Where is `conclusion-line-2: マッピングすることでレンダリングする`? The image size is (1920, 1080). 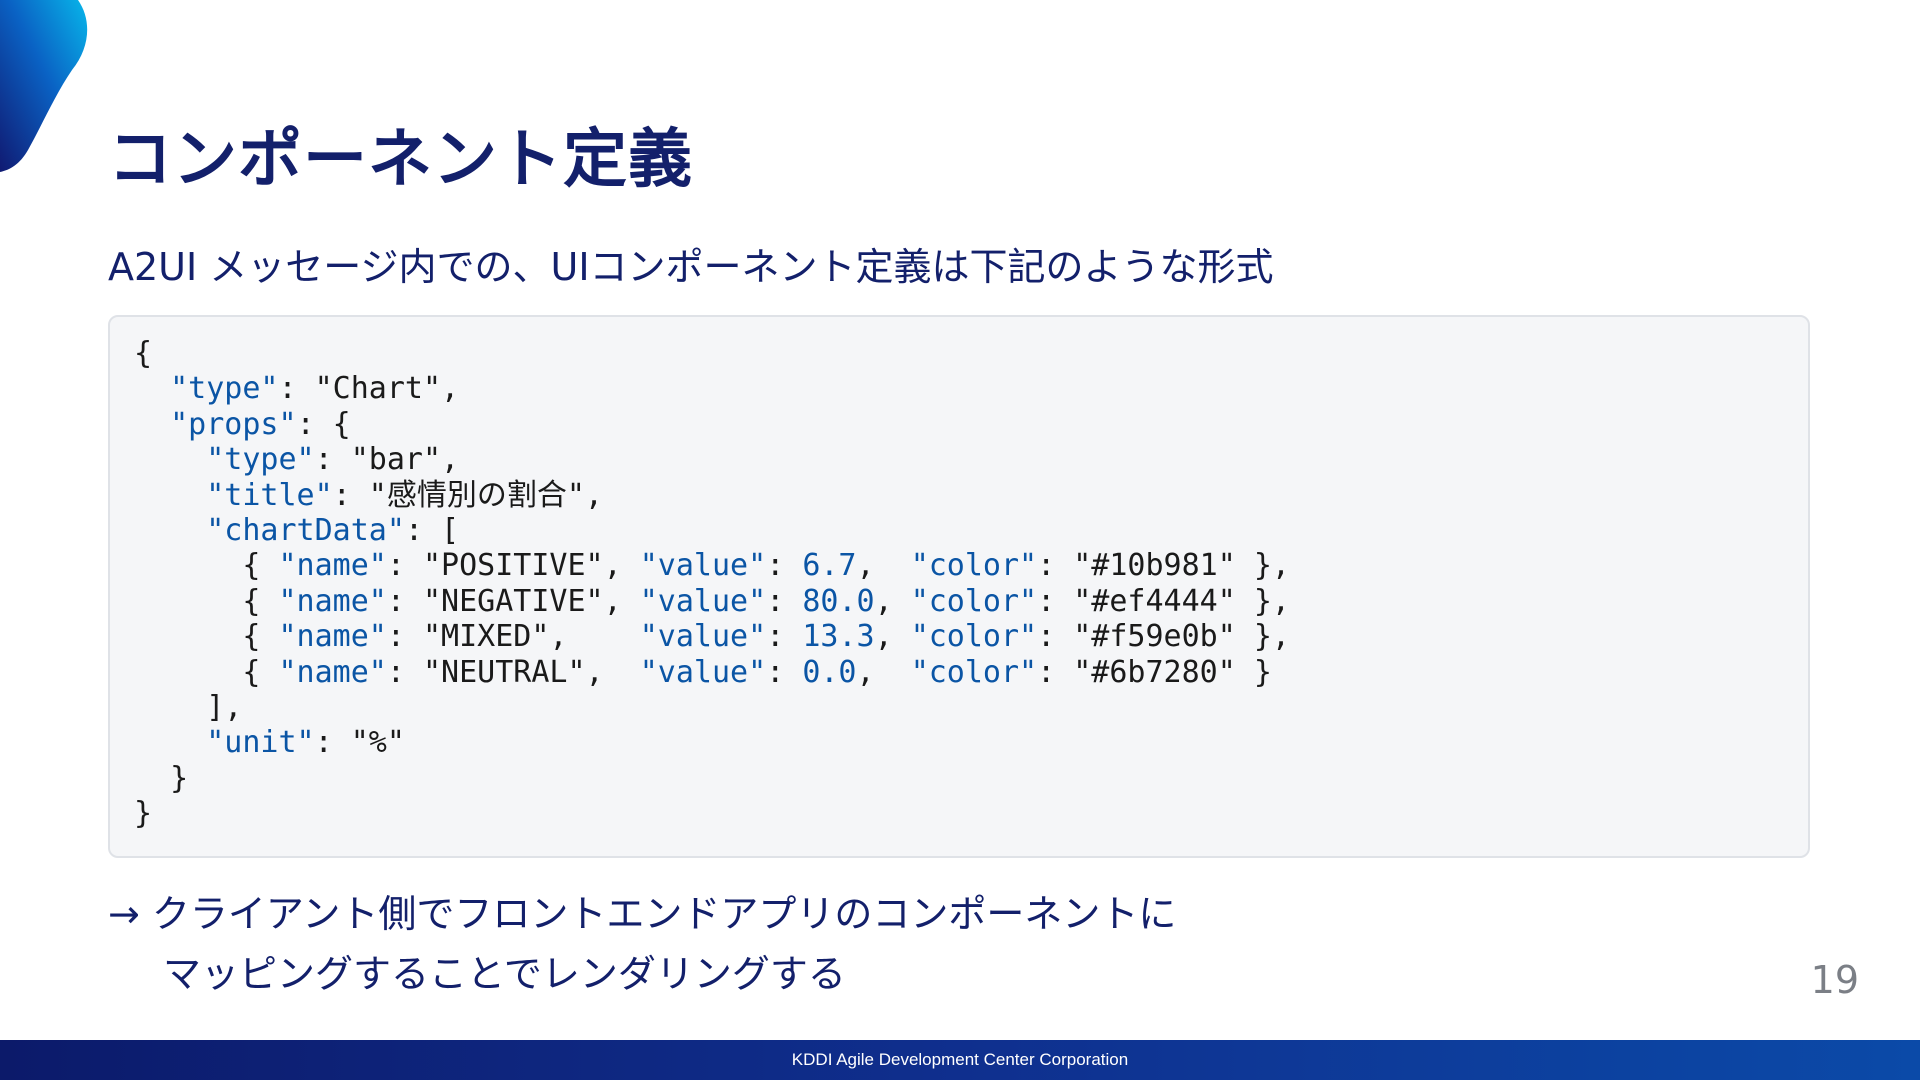 conclusion-line-2: マッピングすることでレンダリングする is located at coordinates (504, 974).